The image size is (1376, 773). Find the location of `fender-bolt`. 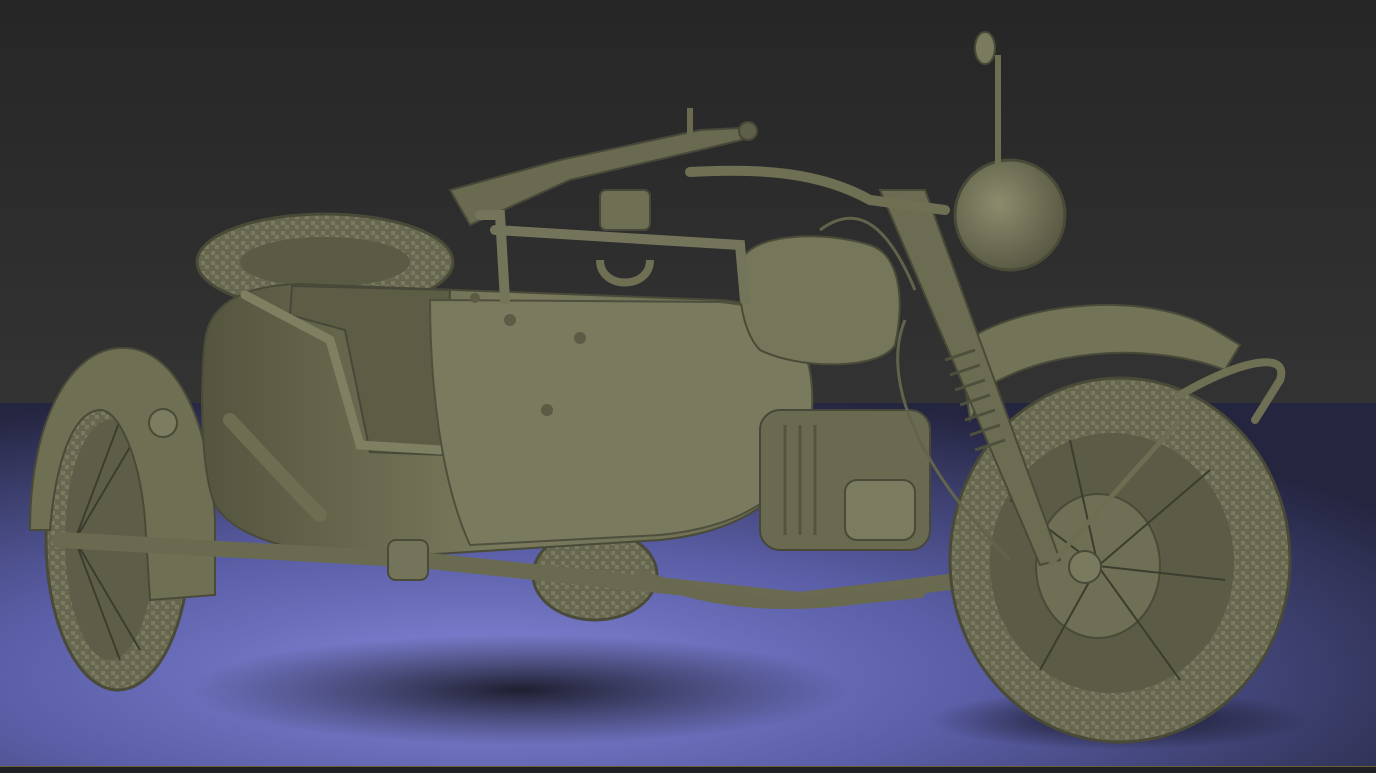

fender-bolt is located at coordinates (163, 423).